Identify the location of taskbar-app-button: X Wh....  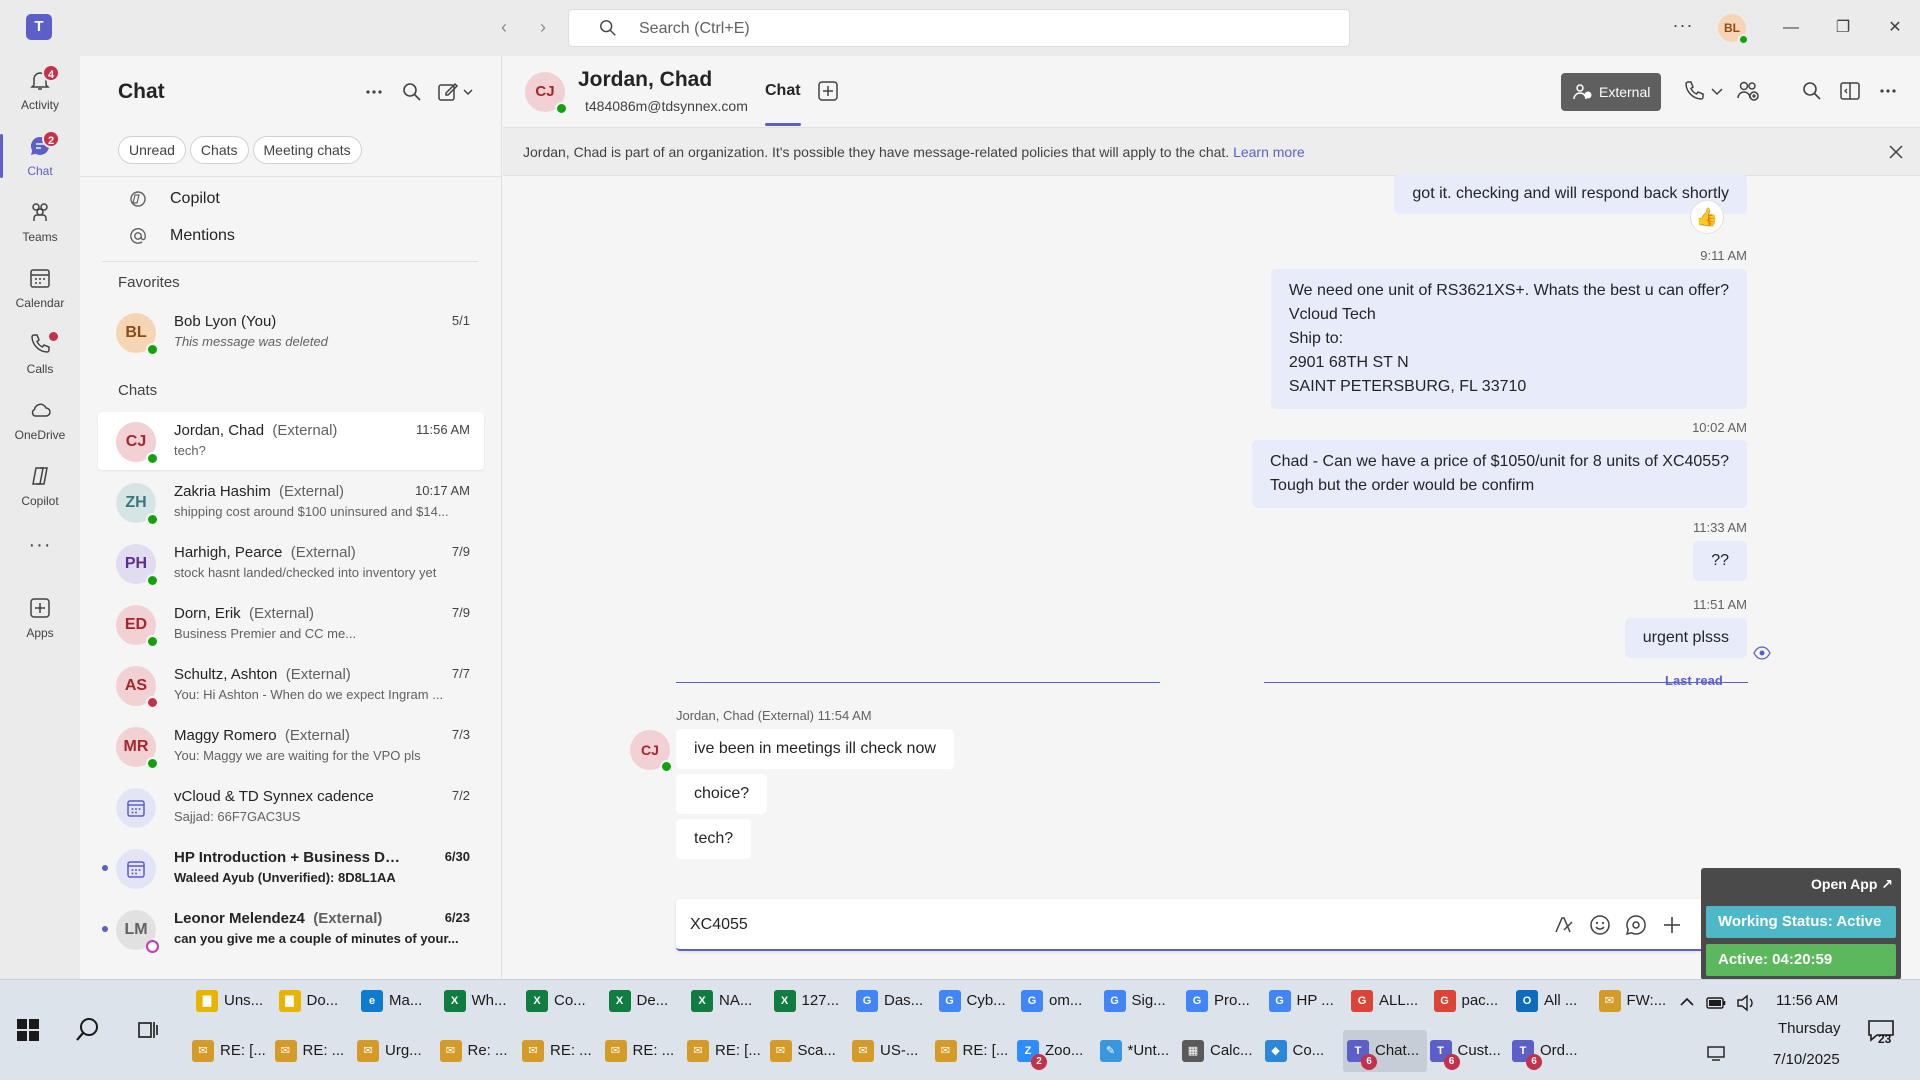
(482, 1001).